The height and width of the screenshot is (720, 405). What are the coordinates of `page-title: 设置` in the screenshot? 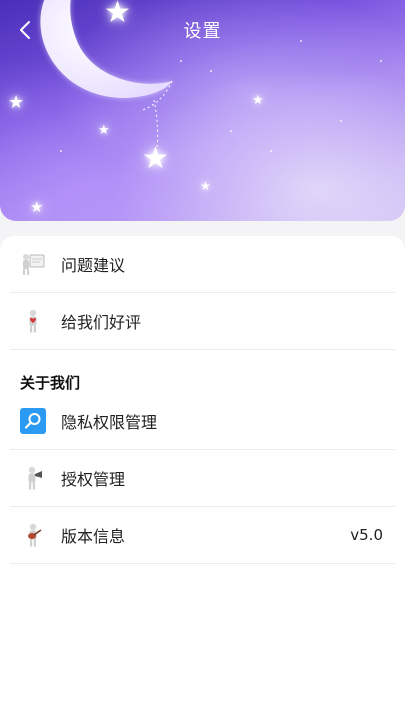 It's located at (202, 31).